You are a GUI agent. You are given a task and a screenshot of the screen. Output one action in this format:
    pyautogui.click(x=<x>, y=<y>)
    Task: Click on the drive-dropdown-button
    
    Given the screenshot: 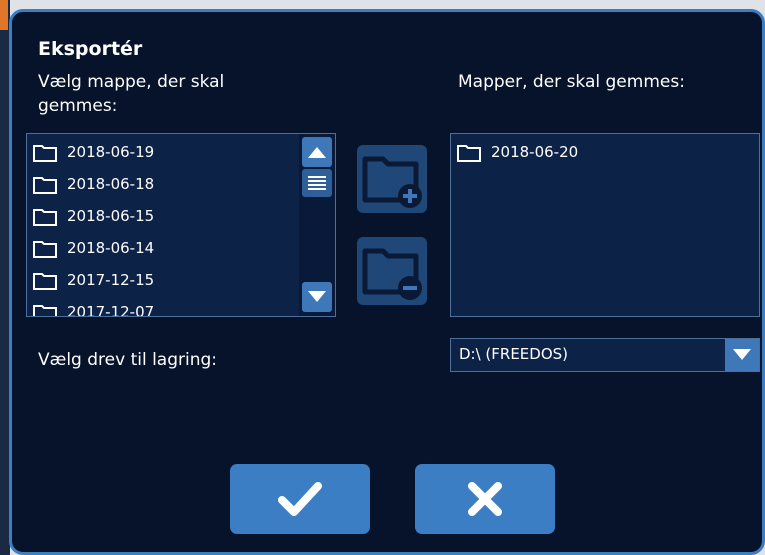 What is the action you would take?
    pyautogui.click(x=742, y=355)
    